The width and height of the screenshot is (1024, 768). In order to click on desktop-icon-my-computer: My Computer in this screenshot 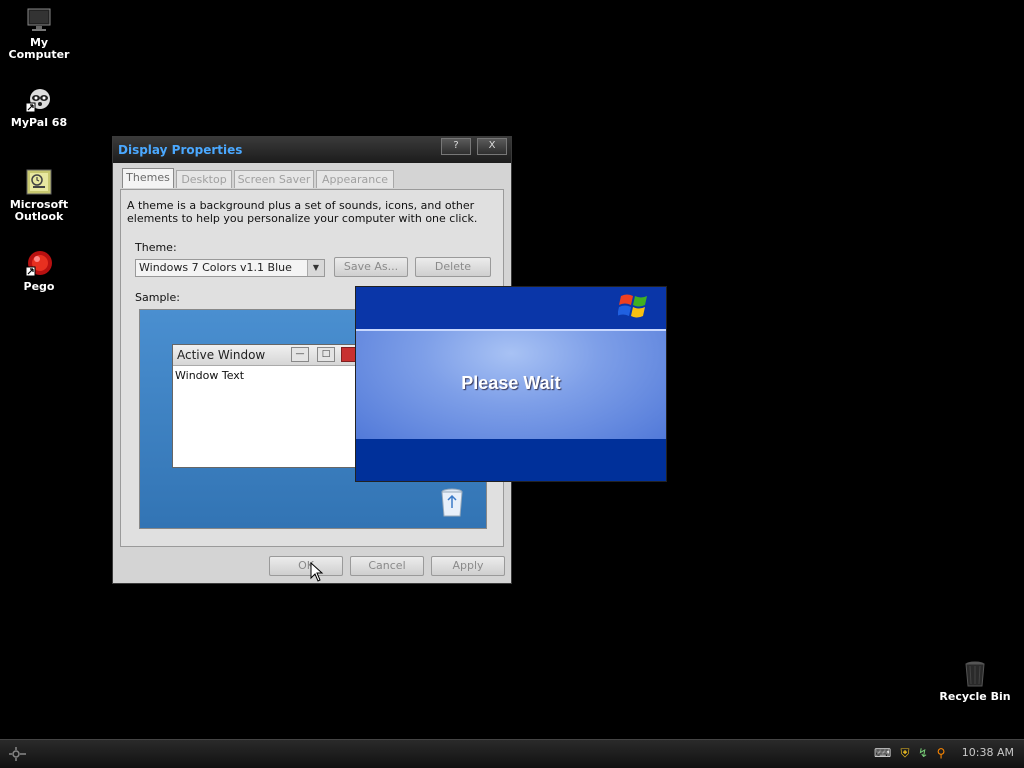, I will do `click(39, 33)`.